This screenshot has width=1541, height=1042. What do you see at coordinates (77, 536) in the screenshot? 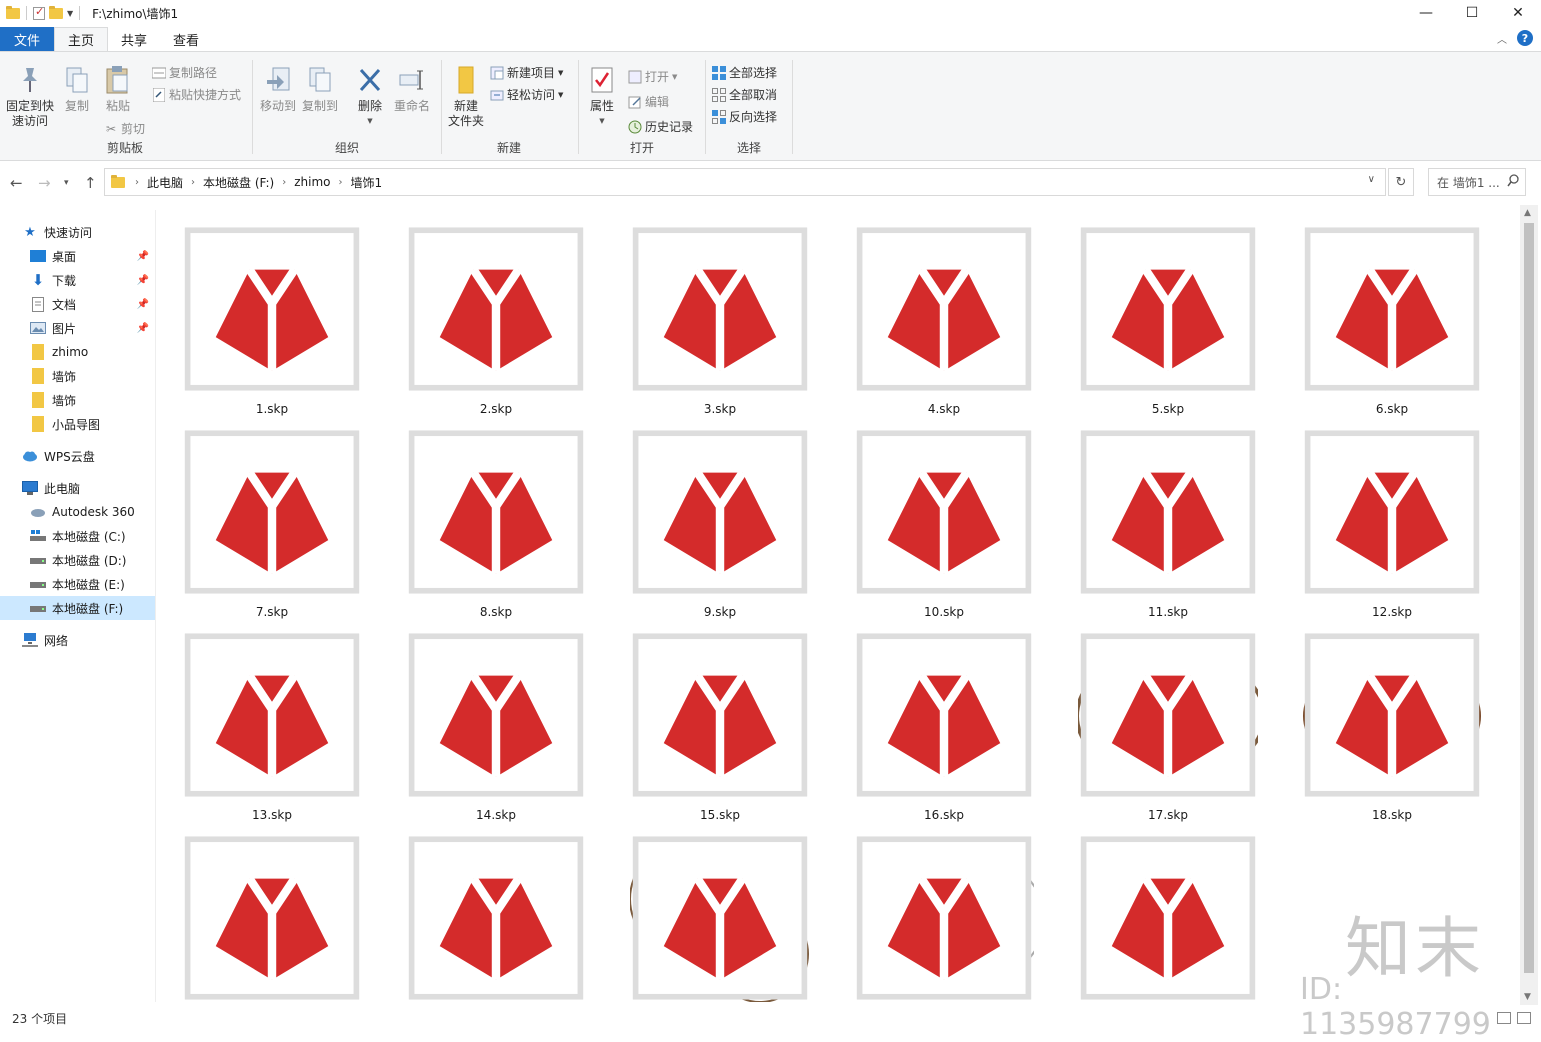
I see `sidebar-item-drive-c: 本地磁盘 (C:)` at bounding box center [77, 536].